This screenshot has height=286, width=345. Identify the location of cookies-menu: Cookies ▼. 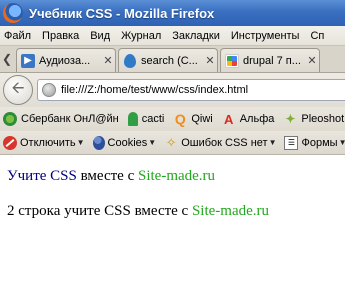
(124, 142).